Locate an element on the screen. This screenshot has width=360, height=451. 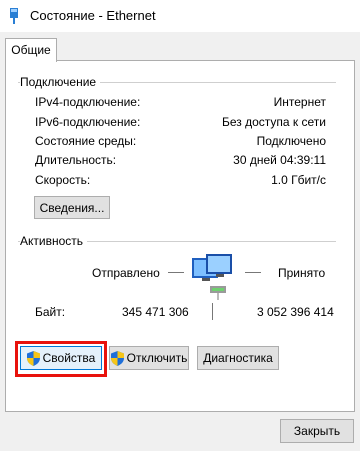
ipv4-label: IPv4-подключение: is located at coordinates (88, 102).